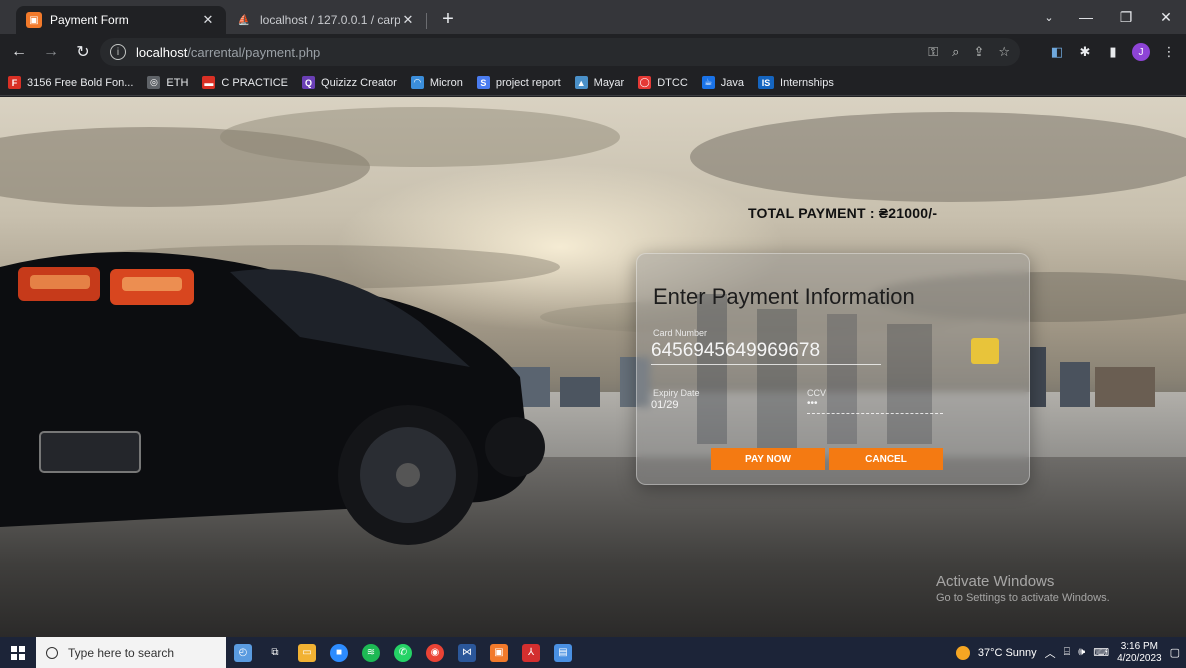 The image size is (1186, 668). Describe the element at coordinates (1139, 653) in the screenshot. I see `taskbar-clock: 3:16 PM 4/20/2023` at that location.